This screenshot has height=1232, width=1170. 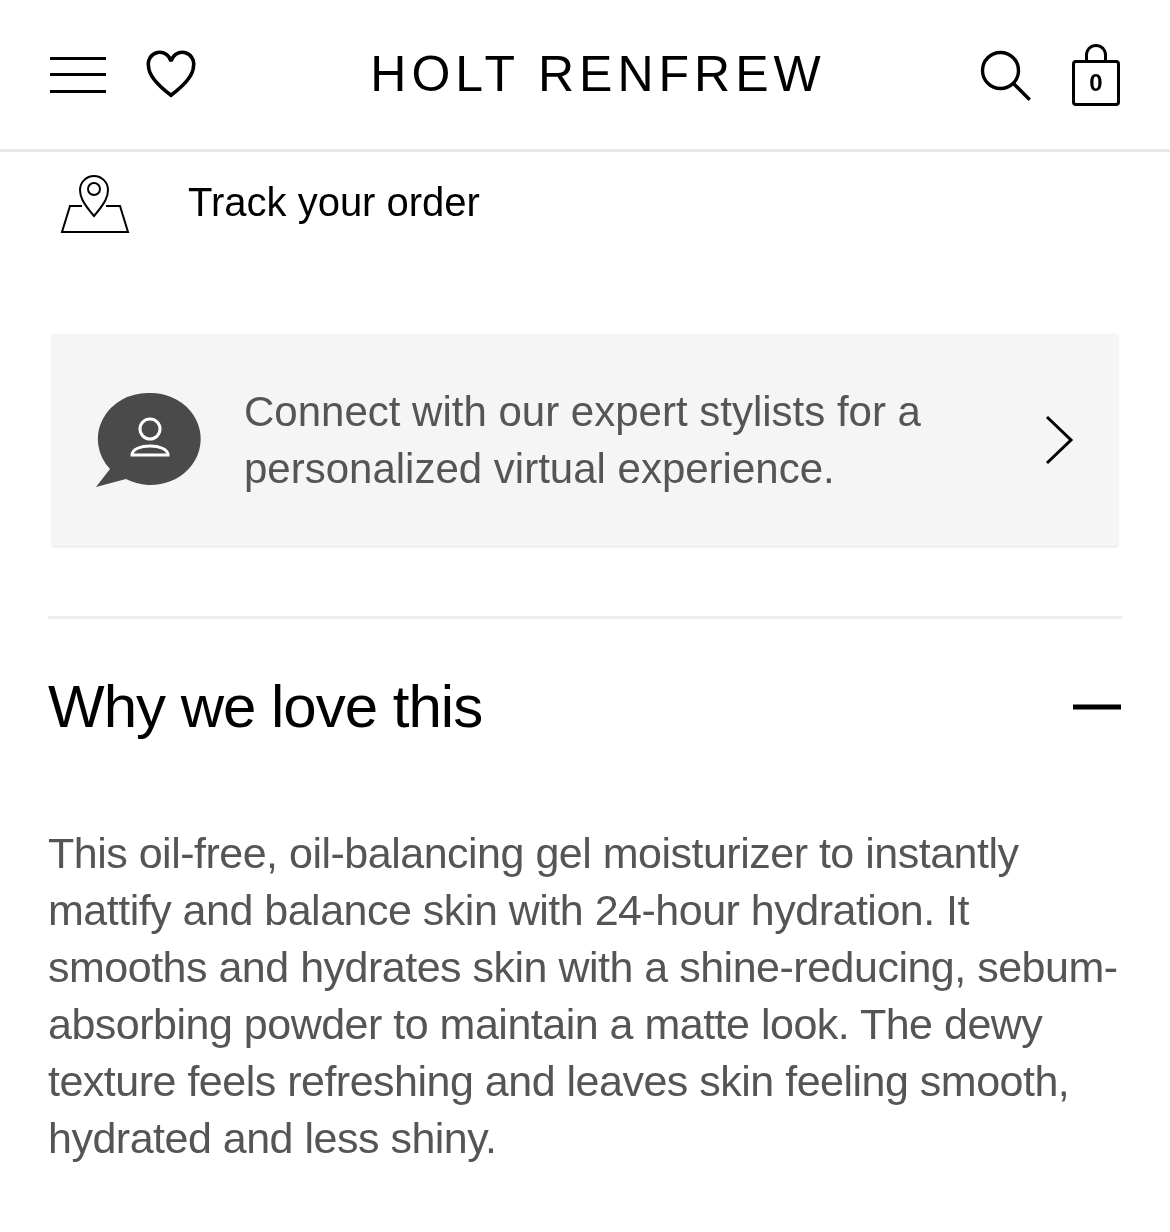 I want to click on chevron-right-icon, so click(x=1059, y=440).